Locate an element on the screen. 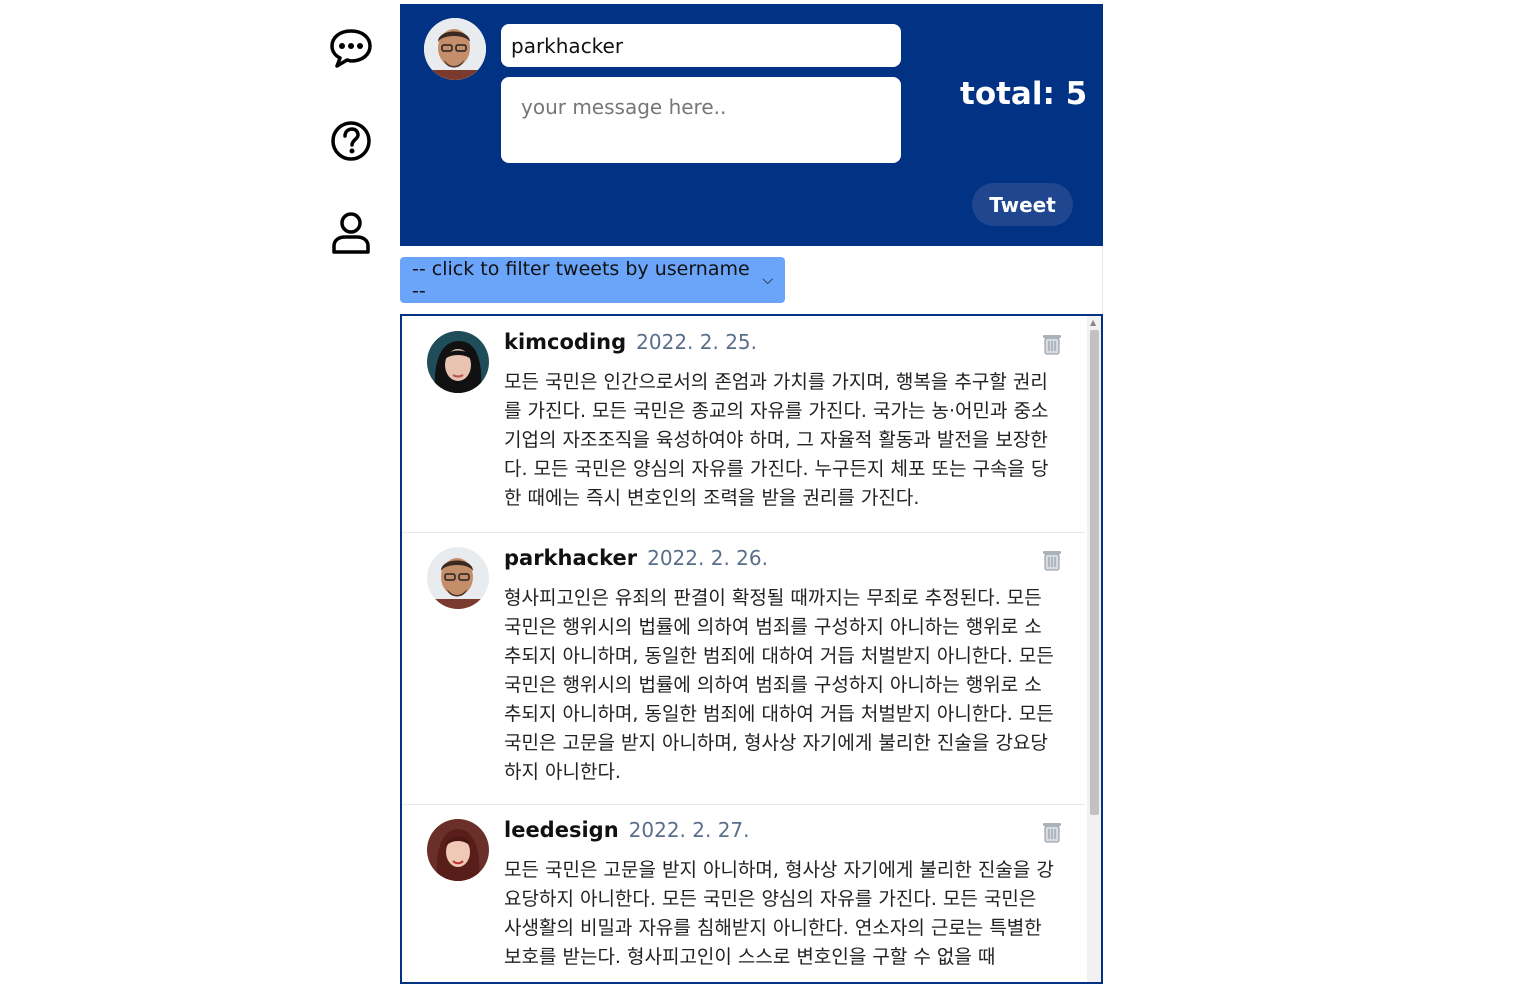 This screenshot has height=984, width=1537. profile-button is located at coordinates (353, 235).